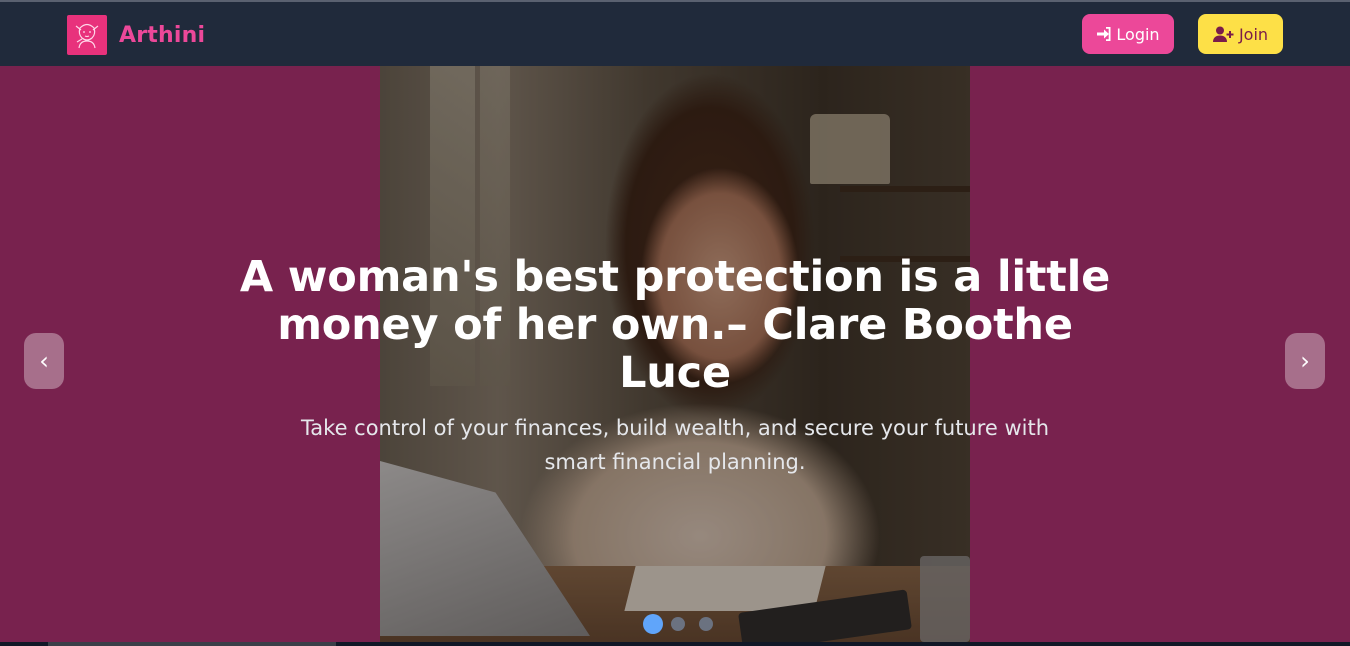  Describe the element at coordinates (162, 35) in the screenshot. I see `brand-name: Arthini` at that location.